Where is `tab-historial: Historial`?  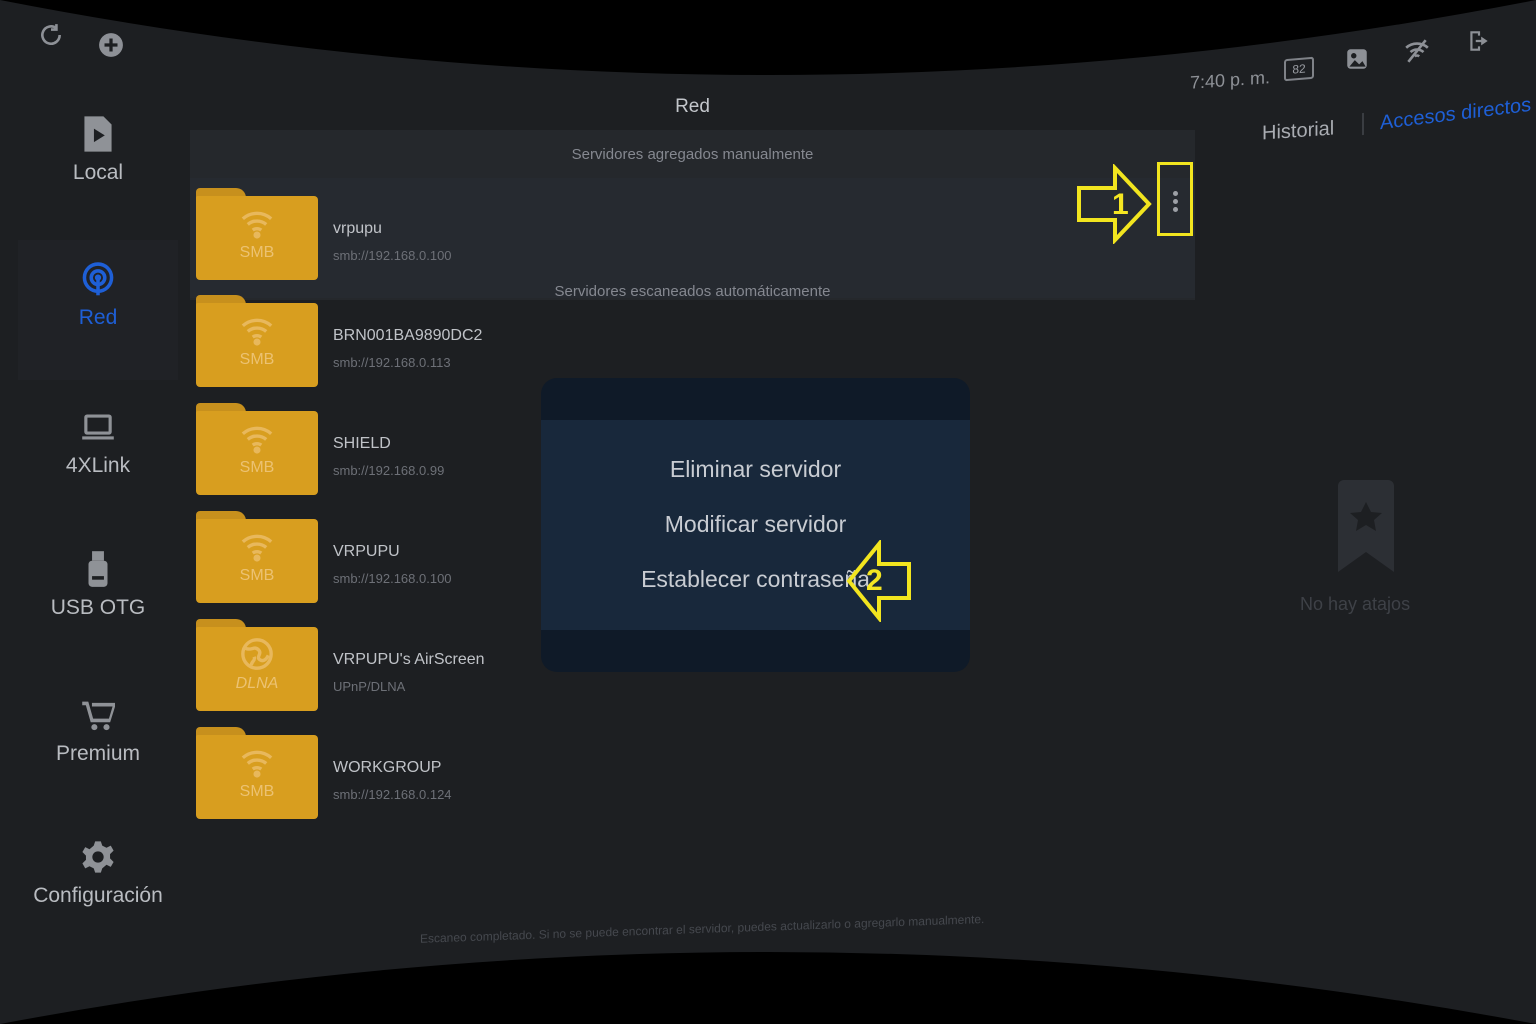 tab-historial: Historial is located at coordinates (1298, 131).